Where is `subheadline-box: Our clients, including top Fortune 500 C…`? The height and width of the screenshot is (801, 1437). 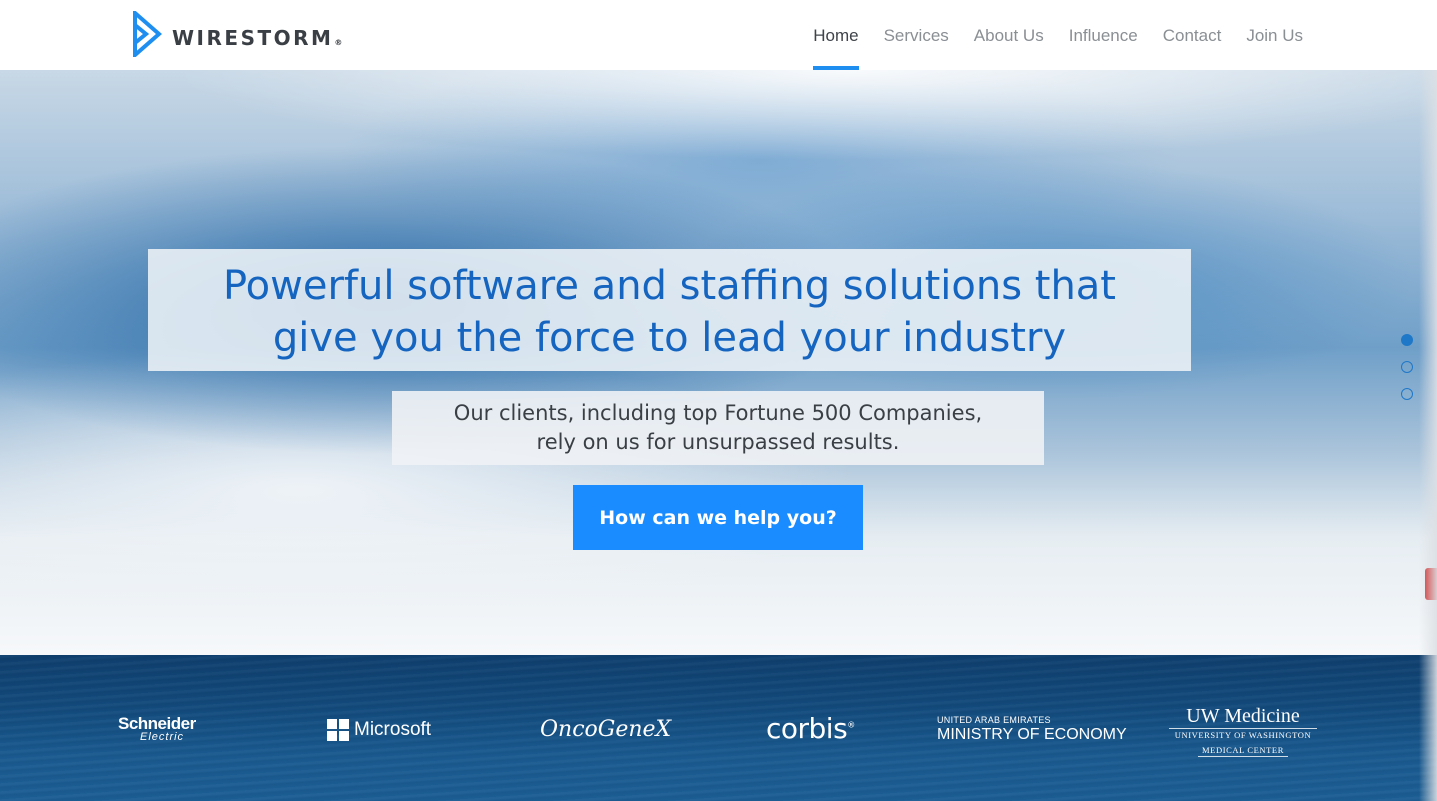
subheadline-box: Our clients, including top Fortune 500 C… is located at coordinates (718, 428).